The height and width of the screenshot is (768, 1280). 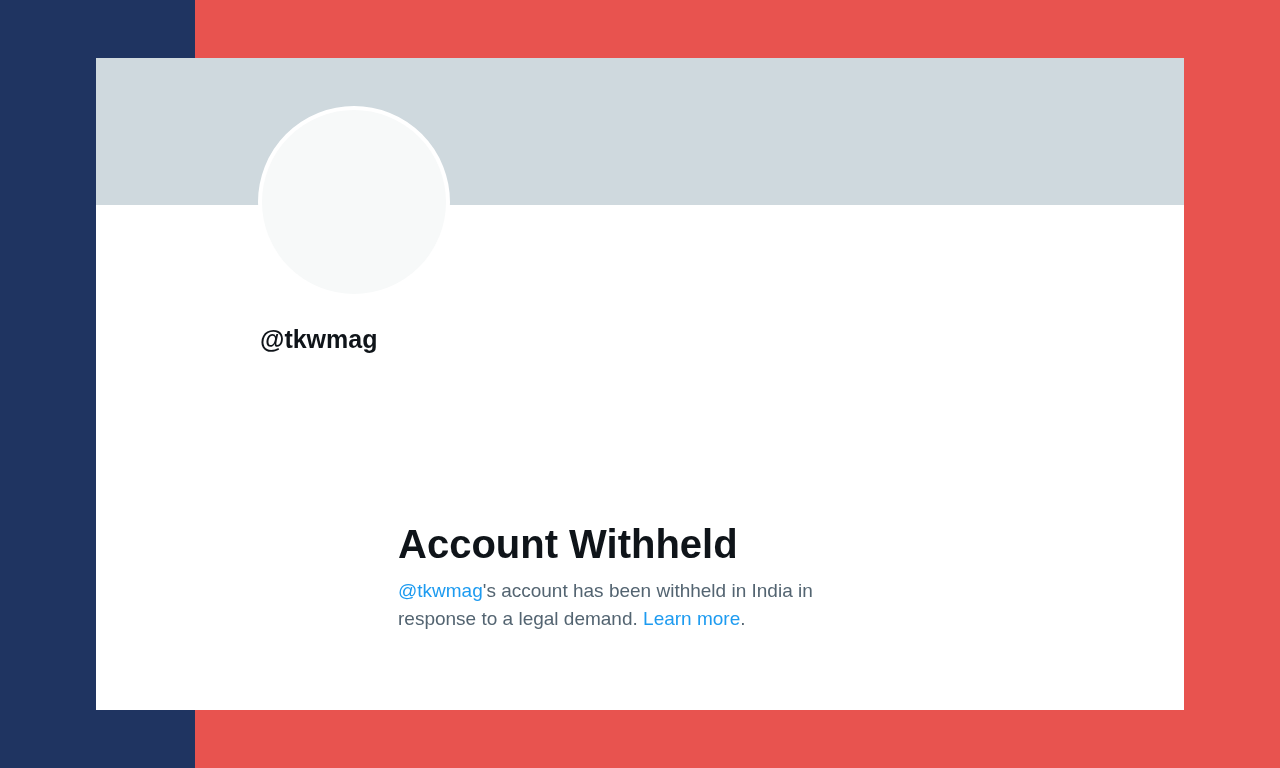 What do you see at coordinates (440, 590) in the screenshot?
I see `link: @tkwmag` at bounding box center [440, 590].